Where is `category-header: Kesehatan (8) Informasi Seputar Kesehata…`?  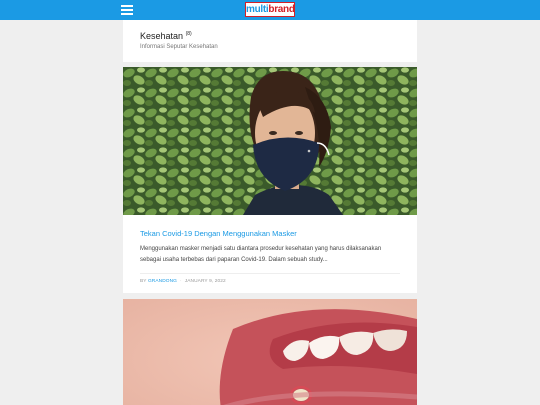 category-header: Kesehatan (8) Informasi Seputar Kesehata… is located at coordinates (270, 41).